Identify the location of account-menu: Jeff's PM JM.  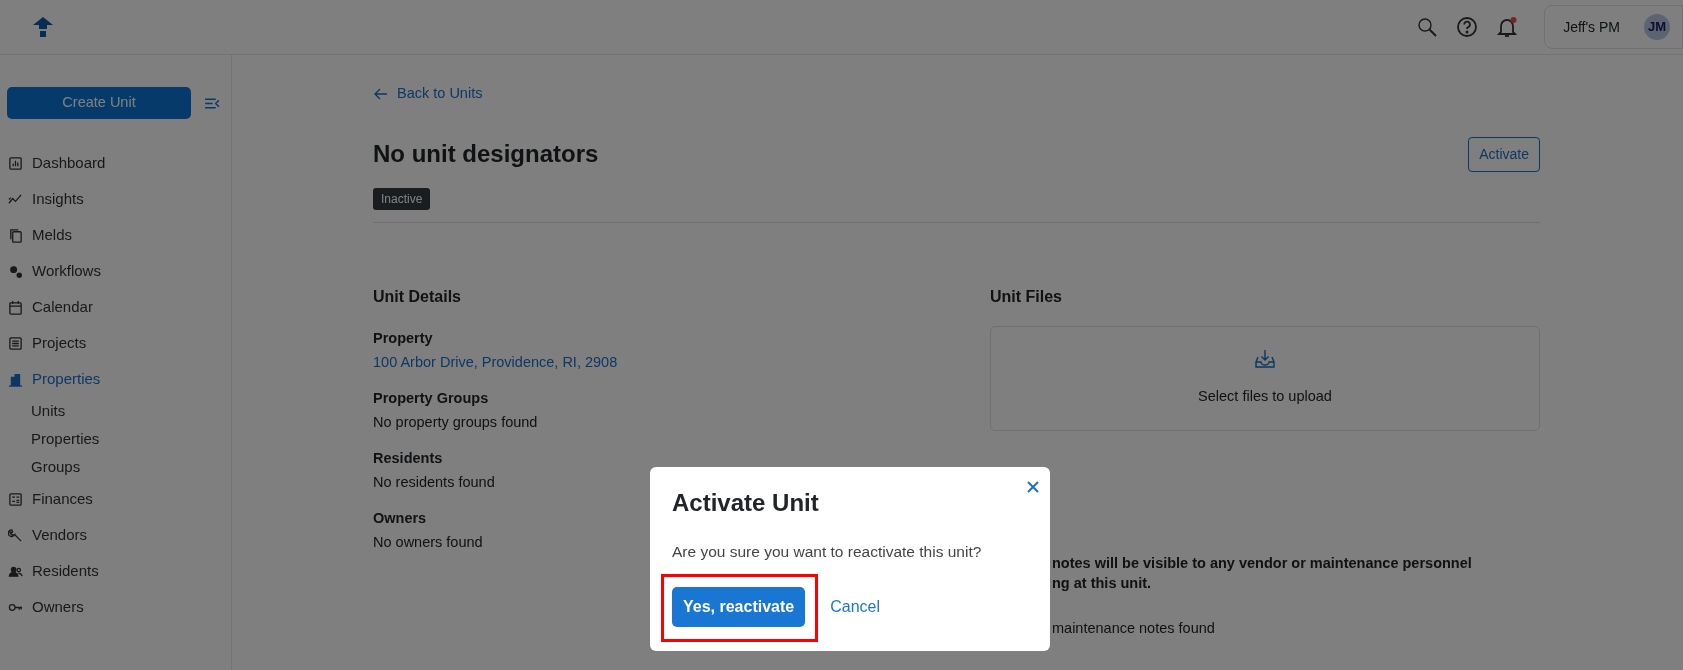
(1613, 27).